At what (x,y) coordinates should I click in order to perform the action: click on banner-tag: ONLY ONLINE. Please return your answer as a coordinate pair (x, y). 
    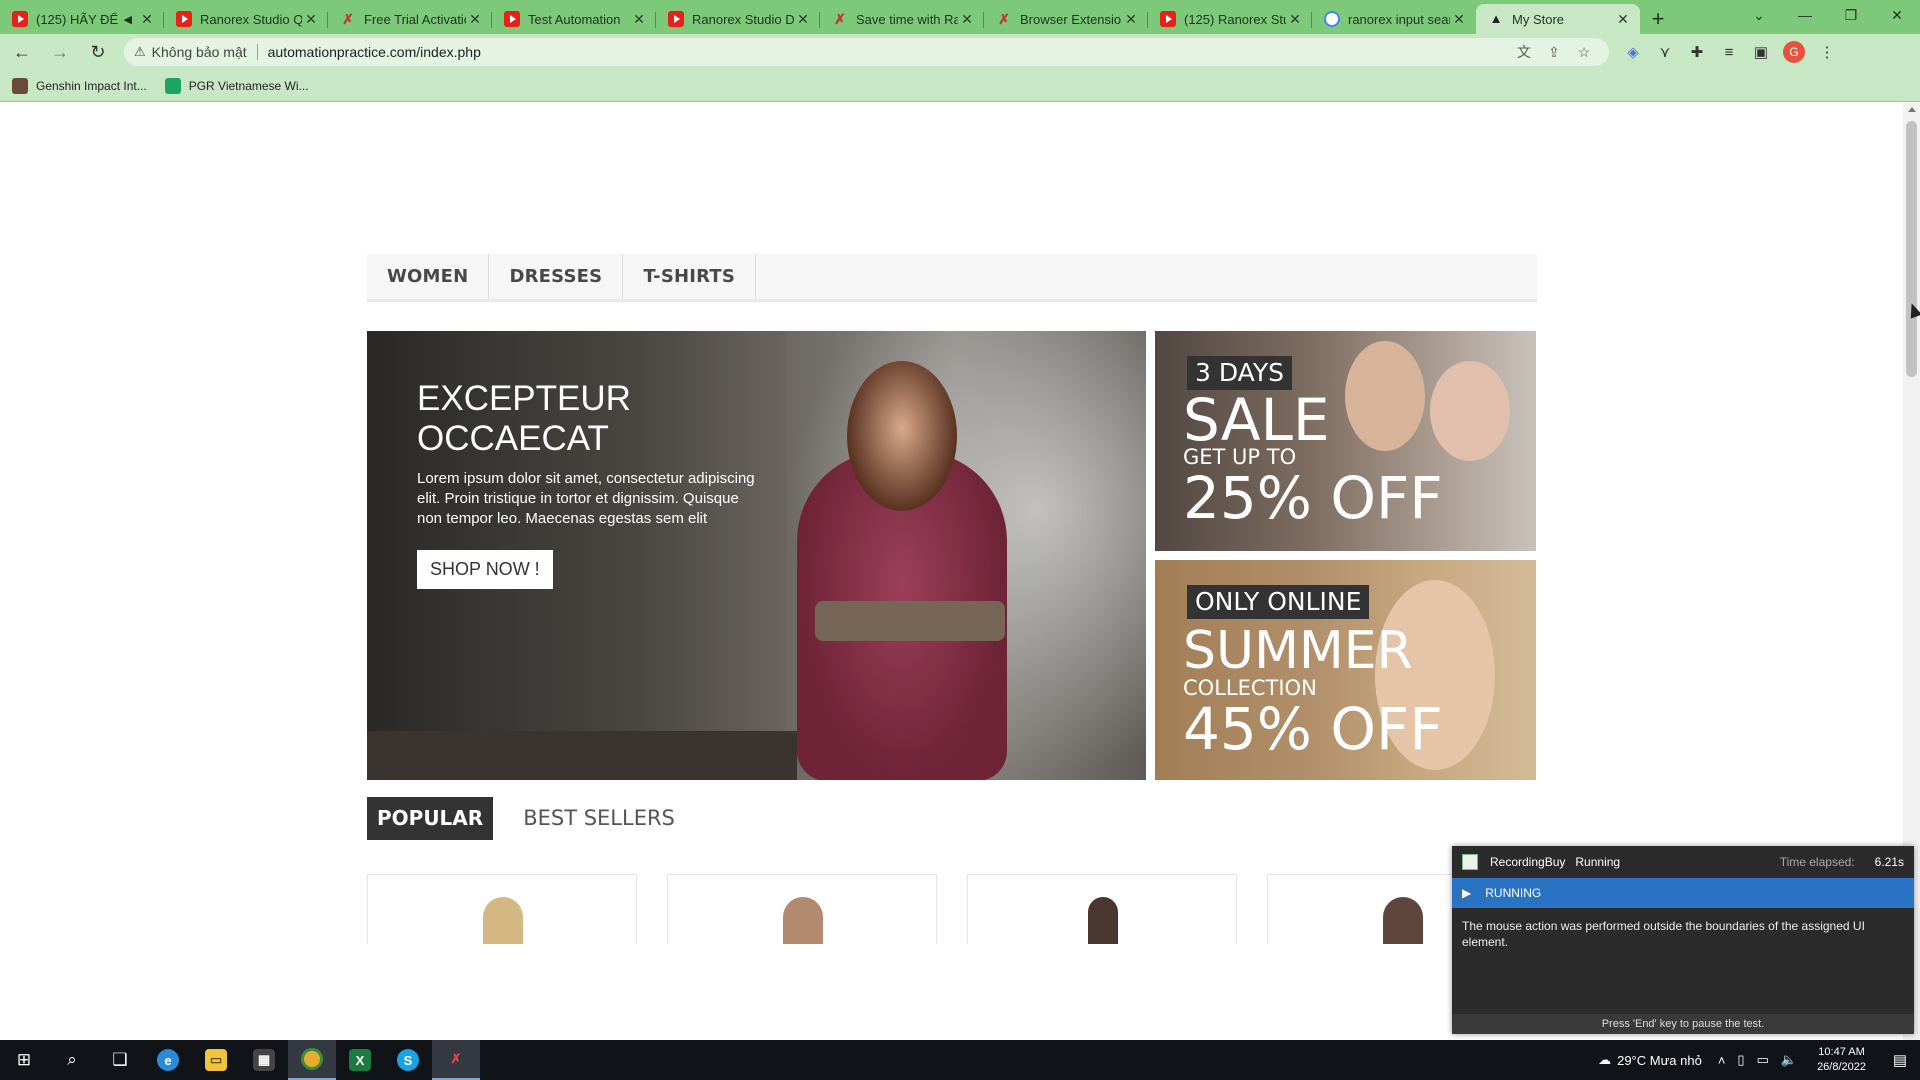
    Looking at the image, I should click on (1278, 602).